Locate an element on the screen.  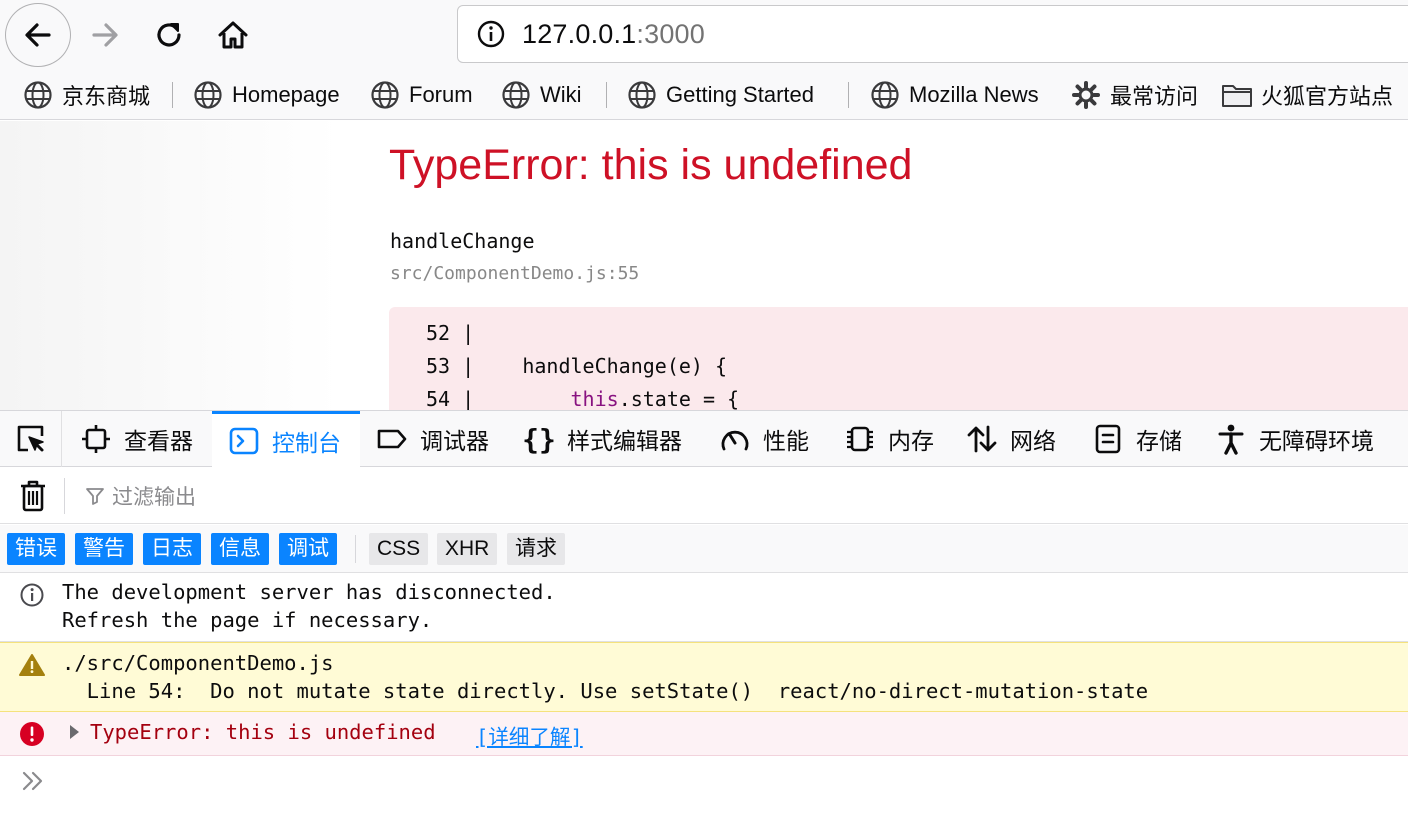
reload-button is located at coordinates (169, 35).